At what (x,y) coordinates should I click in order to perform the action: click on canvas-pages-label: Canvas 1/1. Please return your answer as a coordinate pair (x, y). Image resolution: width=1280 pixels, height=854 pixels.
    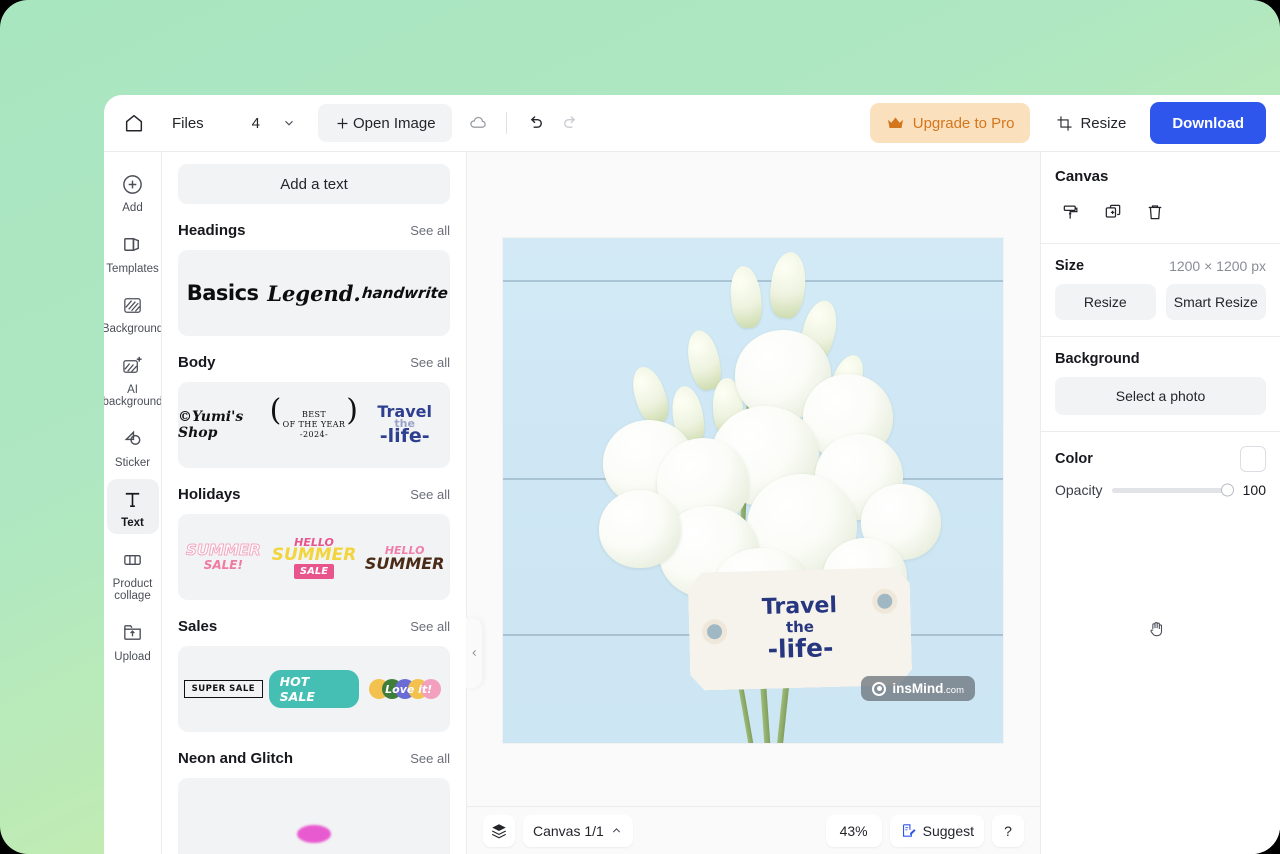
    Looking at the image, I should click on (568, 830).